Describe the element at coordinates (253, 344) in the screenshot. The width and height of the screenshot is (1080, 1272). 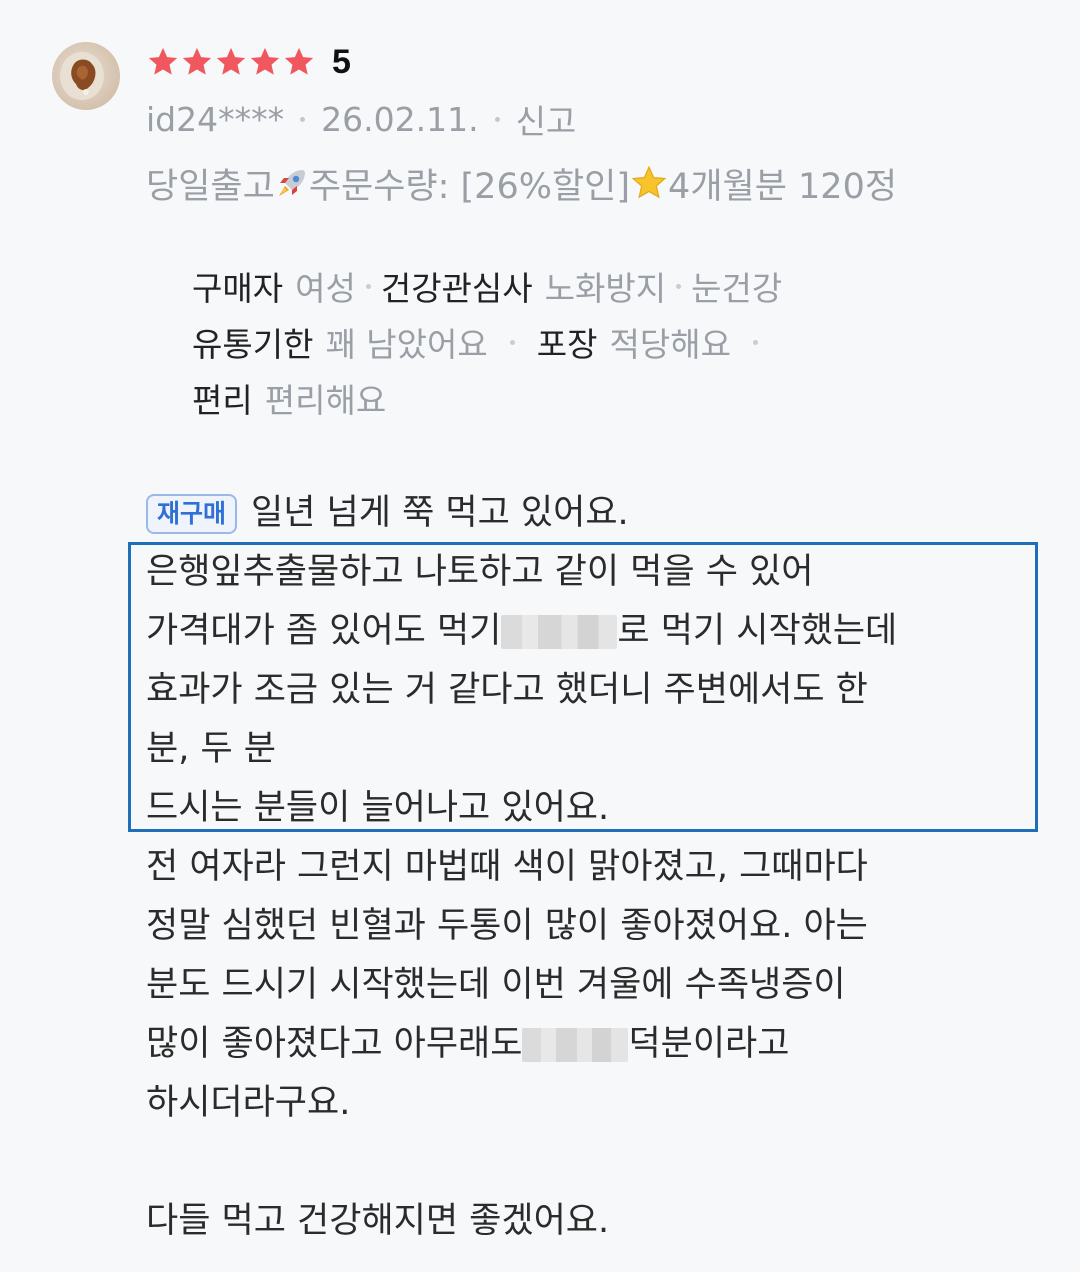
I see `attr-key: 유통기한` at that location.